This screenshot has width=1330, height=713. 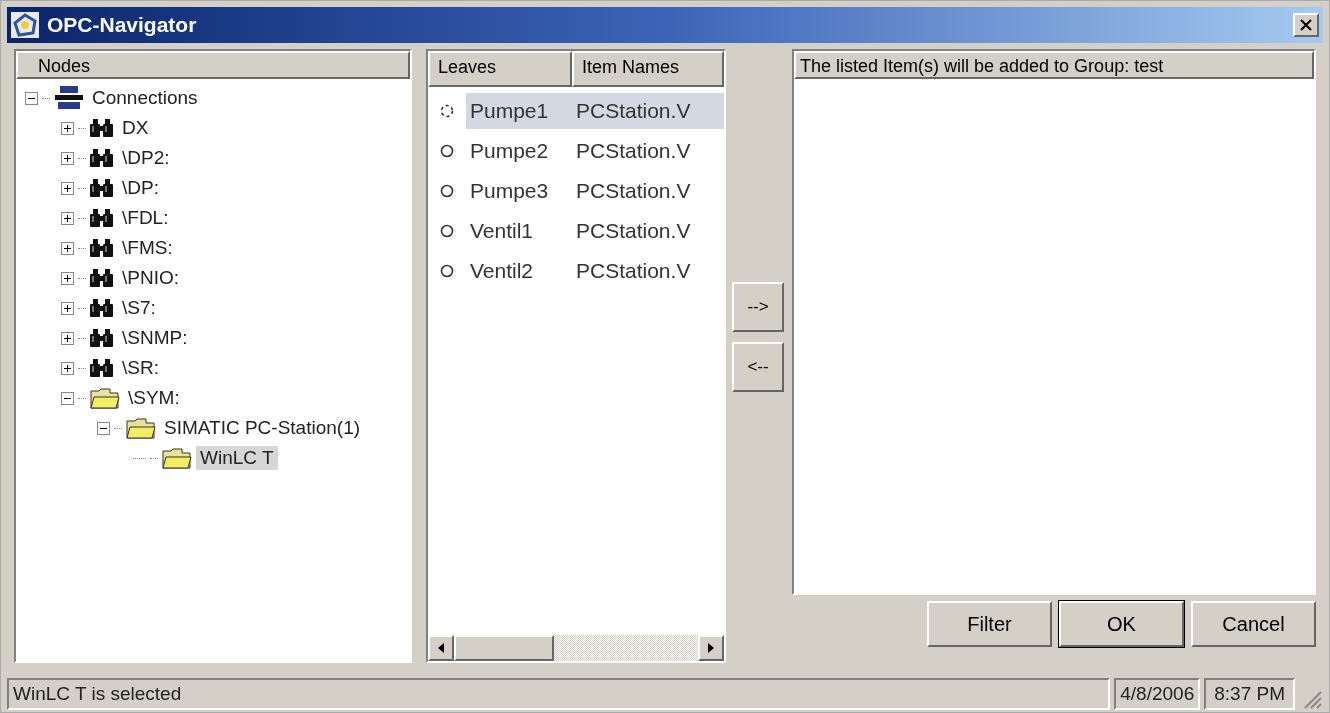 What do you see at coordinates (140, 188) in the screenshot?
I see `tree-item: \DP:` at bounding box center [140, 188].